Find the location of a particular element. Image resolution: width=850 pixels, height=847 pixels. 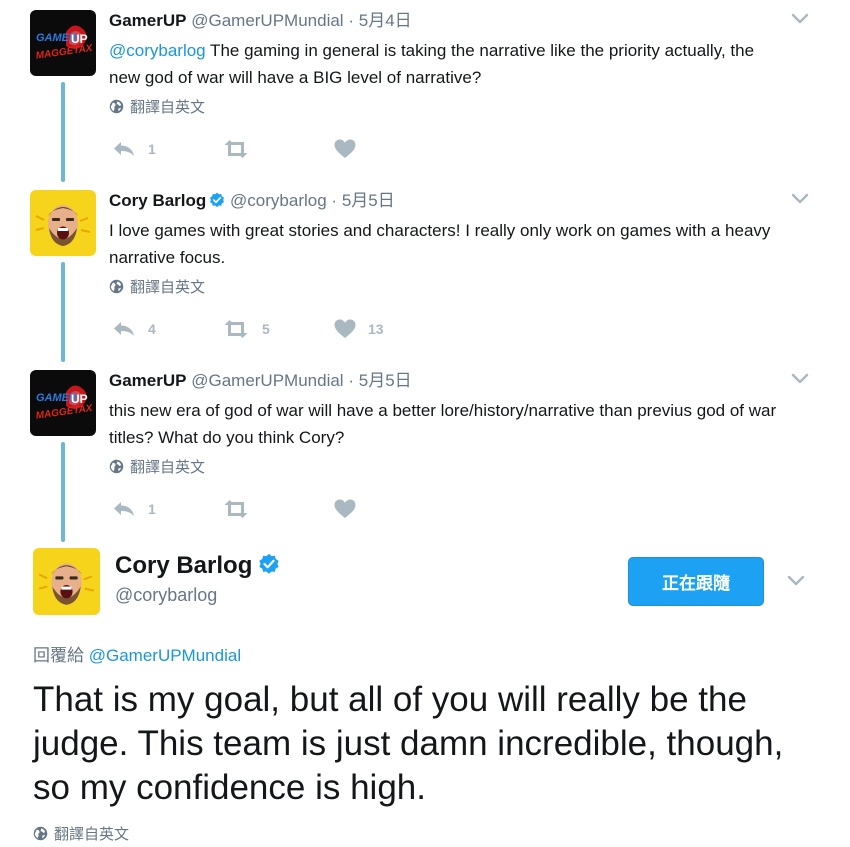

main-username: @corybarlog is located at coordinates (166, 595).